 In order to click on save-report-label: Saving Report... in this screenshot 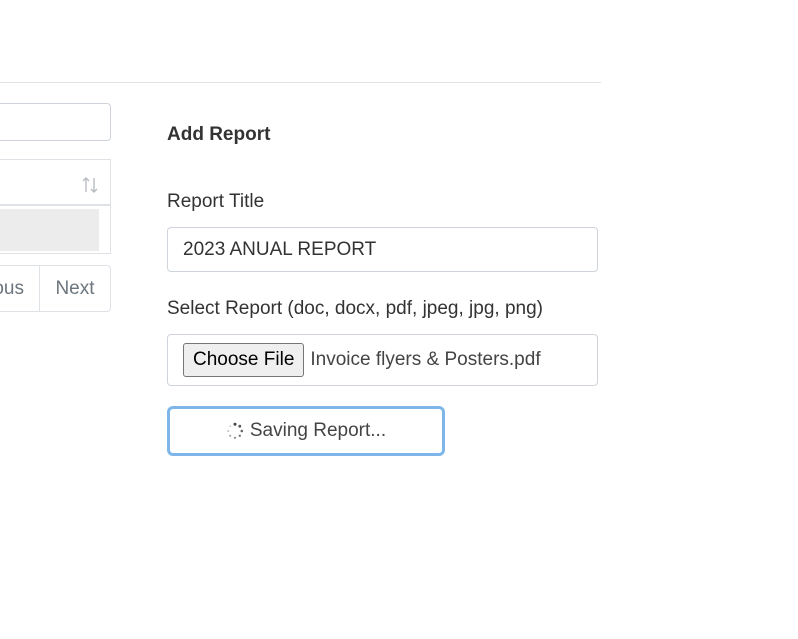, I will do `click(318, 430)`.